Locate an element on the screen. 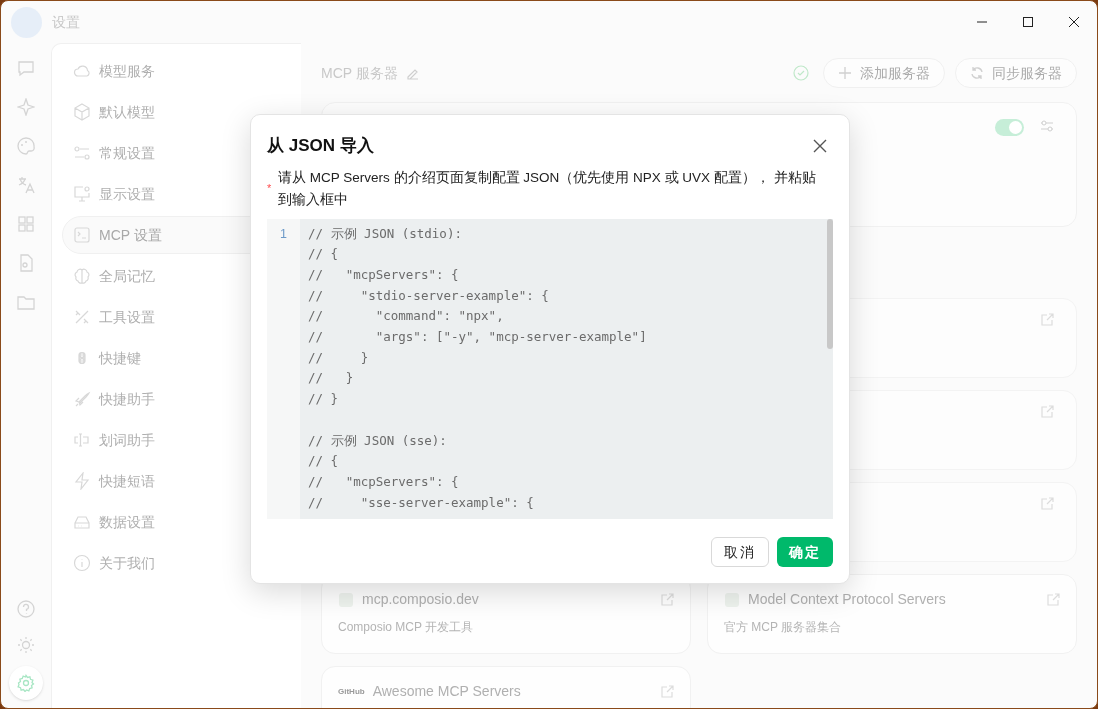 The image size is (1098, 709). cloud-icon is located at coordinates (82, 71).